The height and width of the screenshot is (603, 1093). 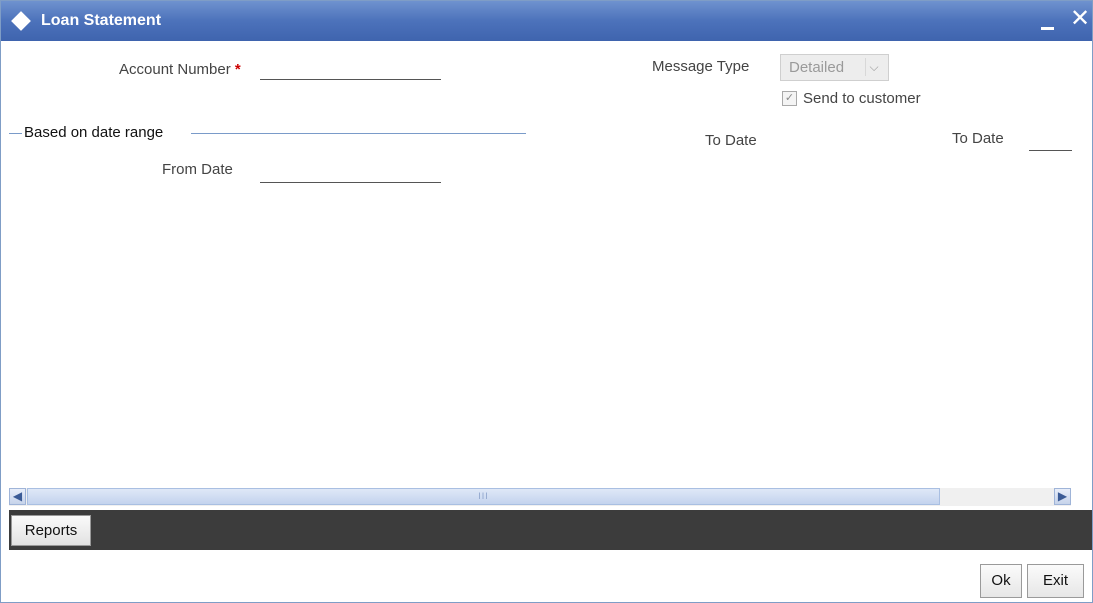 I want to click on to-date-label: To Date, so click(x=731, y=140).